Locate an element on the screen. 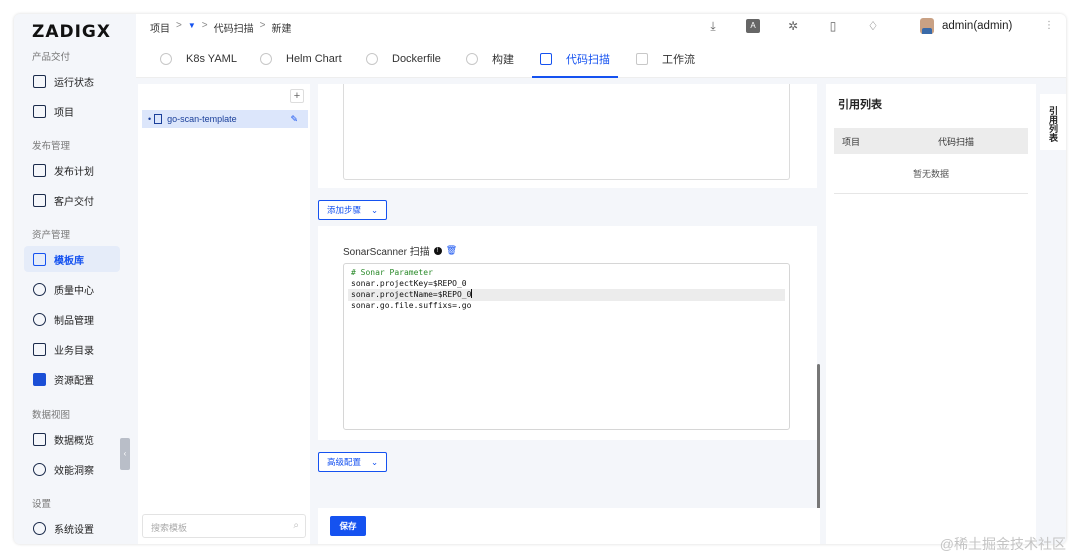 The image size is (1080, 558). pie-icon is located at coordinates (39, 469).